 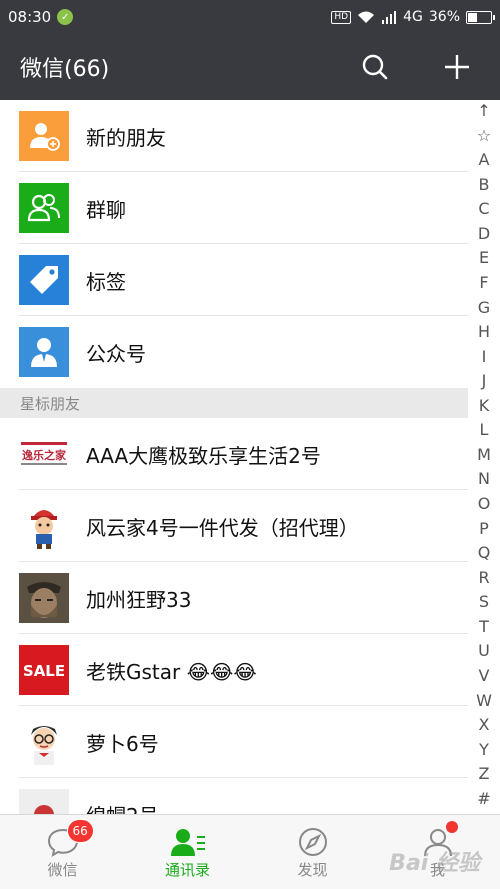 What do you see at coordinates (341, 17) in the screenshot?
I see `hd-icon: HD` at bounding box center [341, 17].